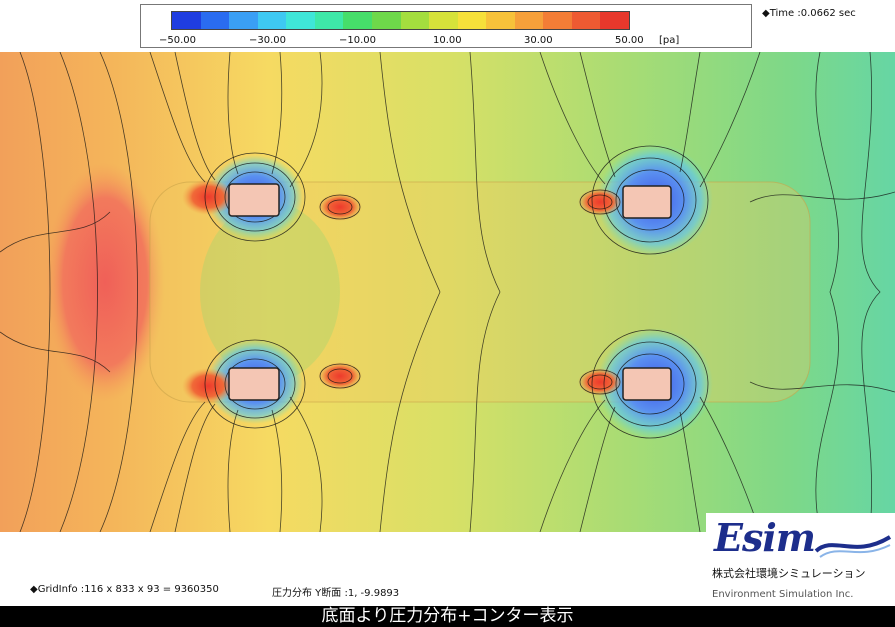 Image resolution: width=895 pixels, height=627 pixels. Describe the element at coordinates (268, 40) in the screenshot. I see `colorbar-tick: −30.00` at that location.